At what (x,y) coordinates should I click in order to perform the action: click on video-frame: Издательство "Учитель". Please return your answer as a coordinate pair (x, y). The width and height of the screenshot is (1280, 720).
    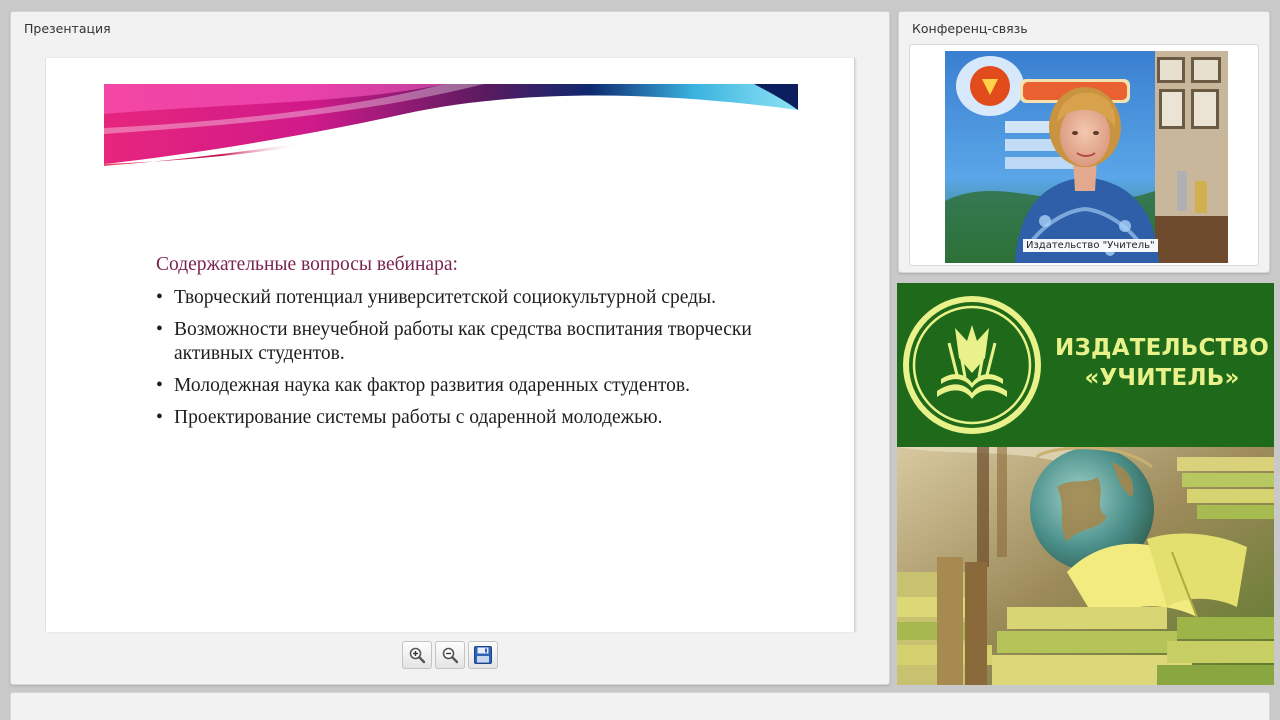
    Looking at the image, I should click on (1084, 155).